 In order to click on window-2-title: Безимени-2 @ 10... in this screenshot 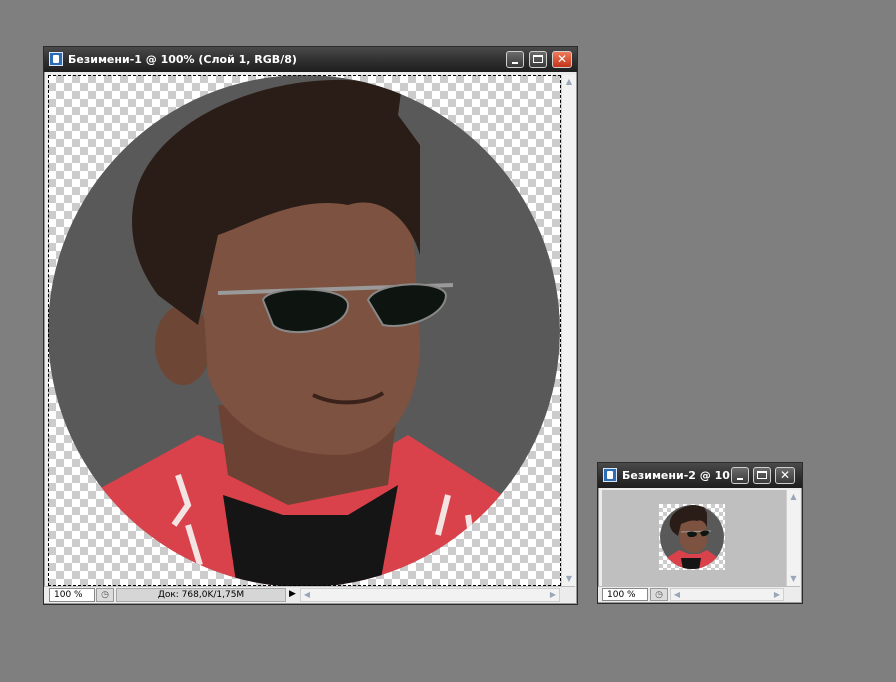, I will do `click(676, 475)`.